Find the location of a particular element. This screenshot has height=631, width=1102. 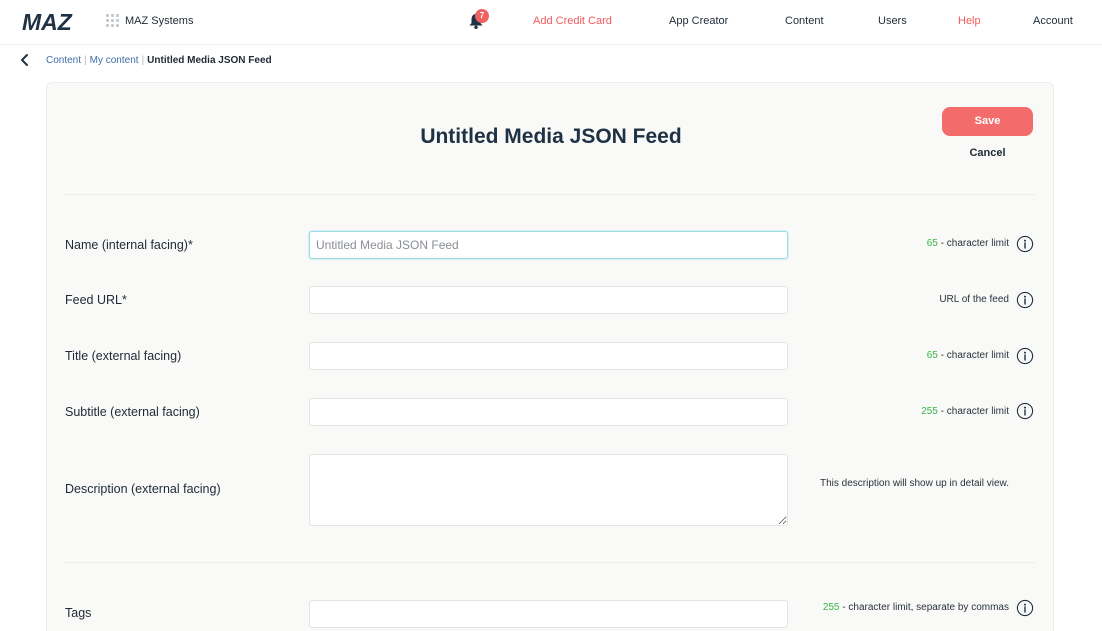

title-label: Title (external facing) is located at coordinates (123, 356).